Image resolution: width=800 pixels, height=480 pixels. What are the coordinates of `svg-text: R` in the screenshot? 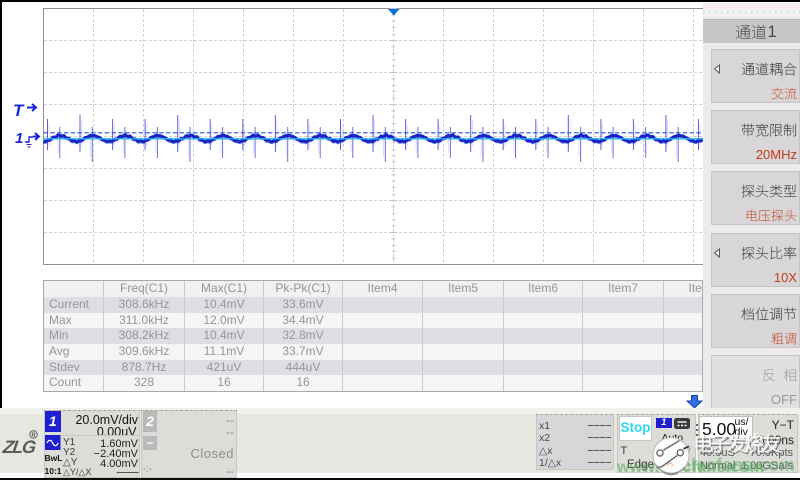 It's located at (33, 435).